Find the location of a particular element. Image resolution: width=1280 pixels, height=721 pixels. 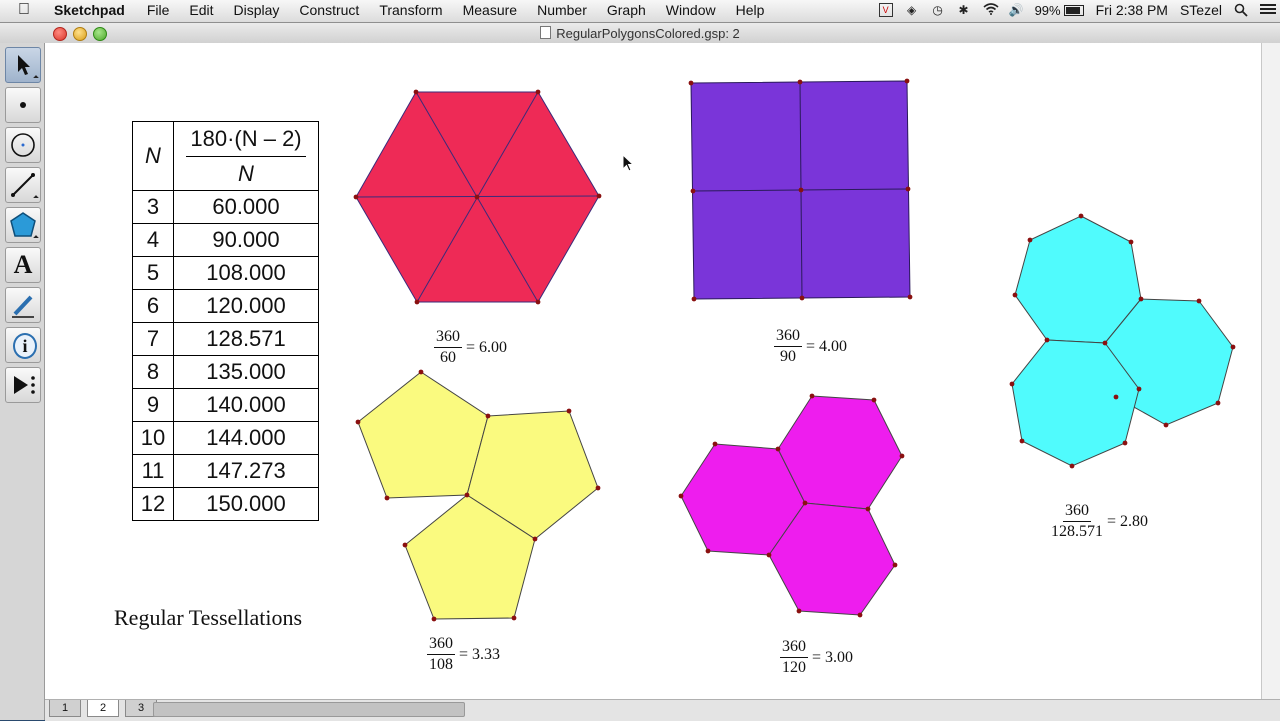

information-tool-button: i is located at coordinates (23, 345).